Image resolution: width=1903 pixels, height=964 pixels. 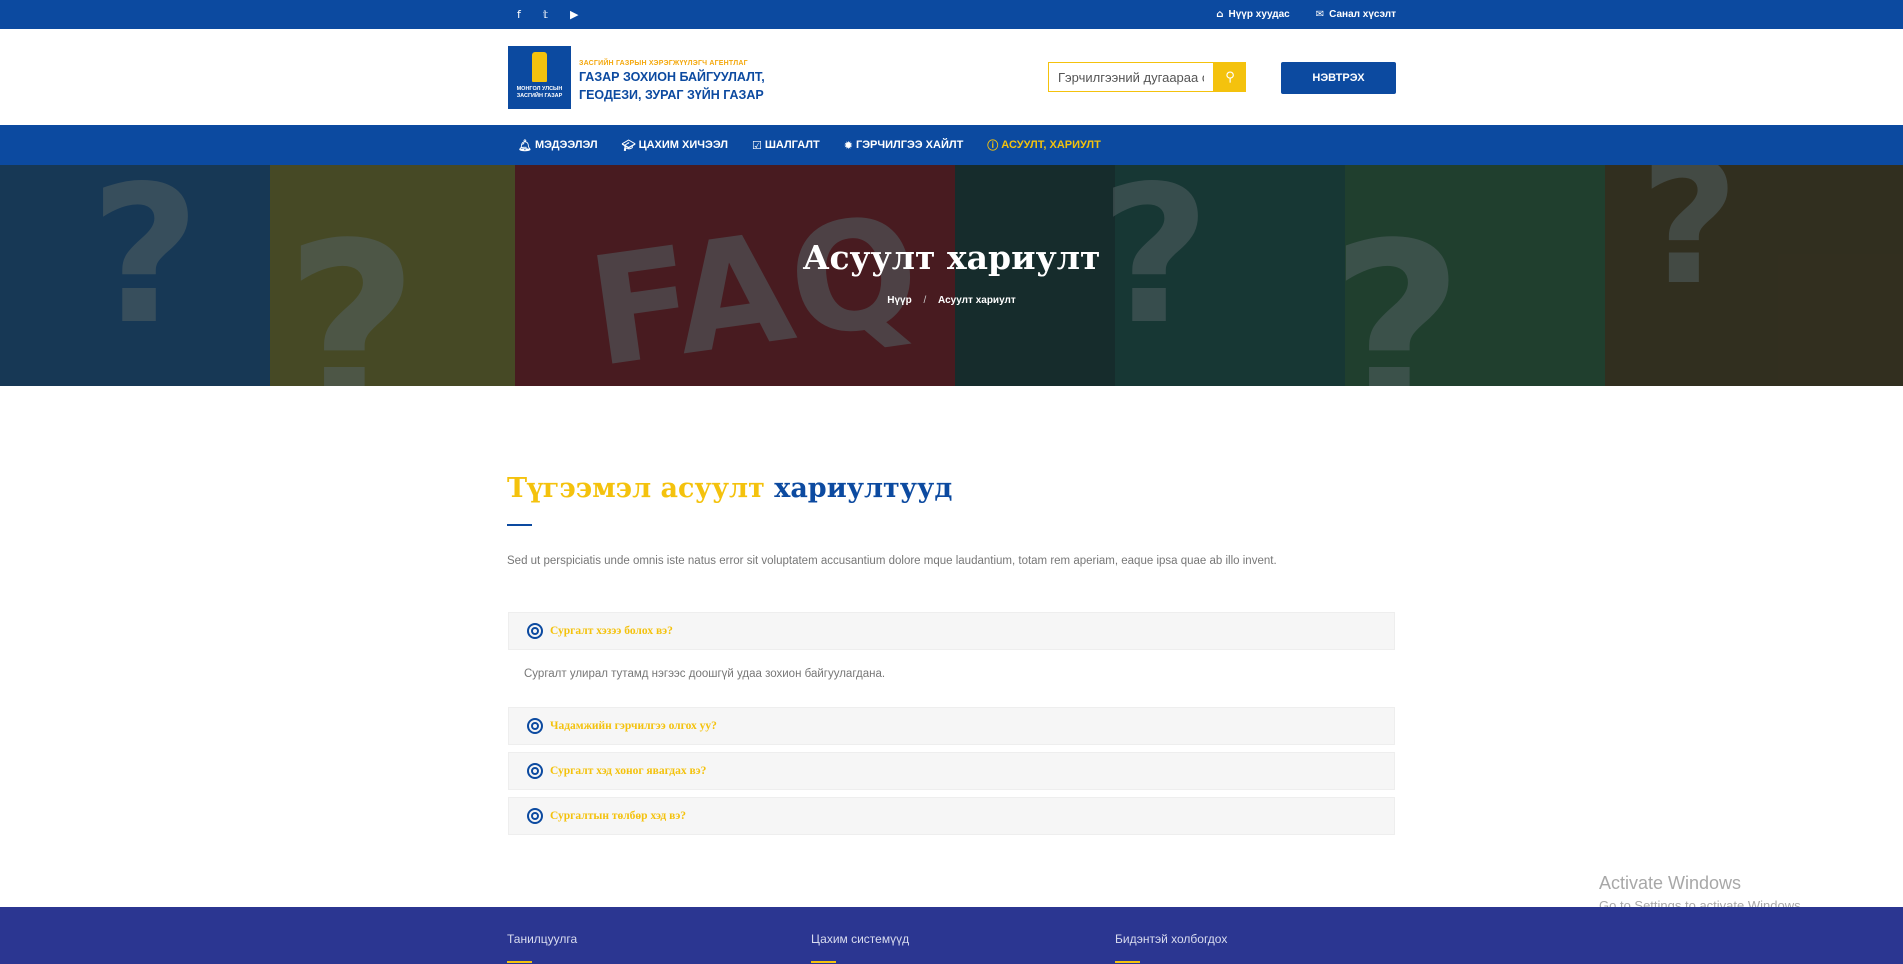 I want to click on certificate-search: ⚲, so click(x=1147, y=77).